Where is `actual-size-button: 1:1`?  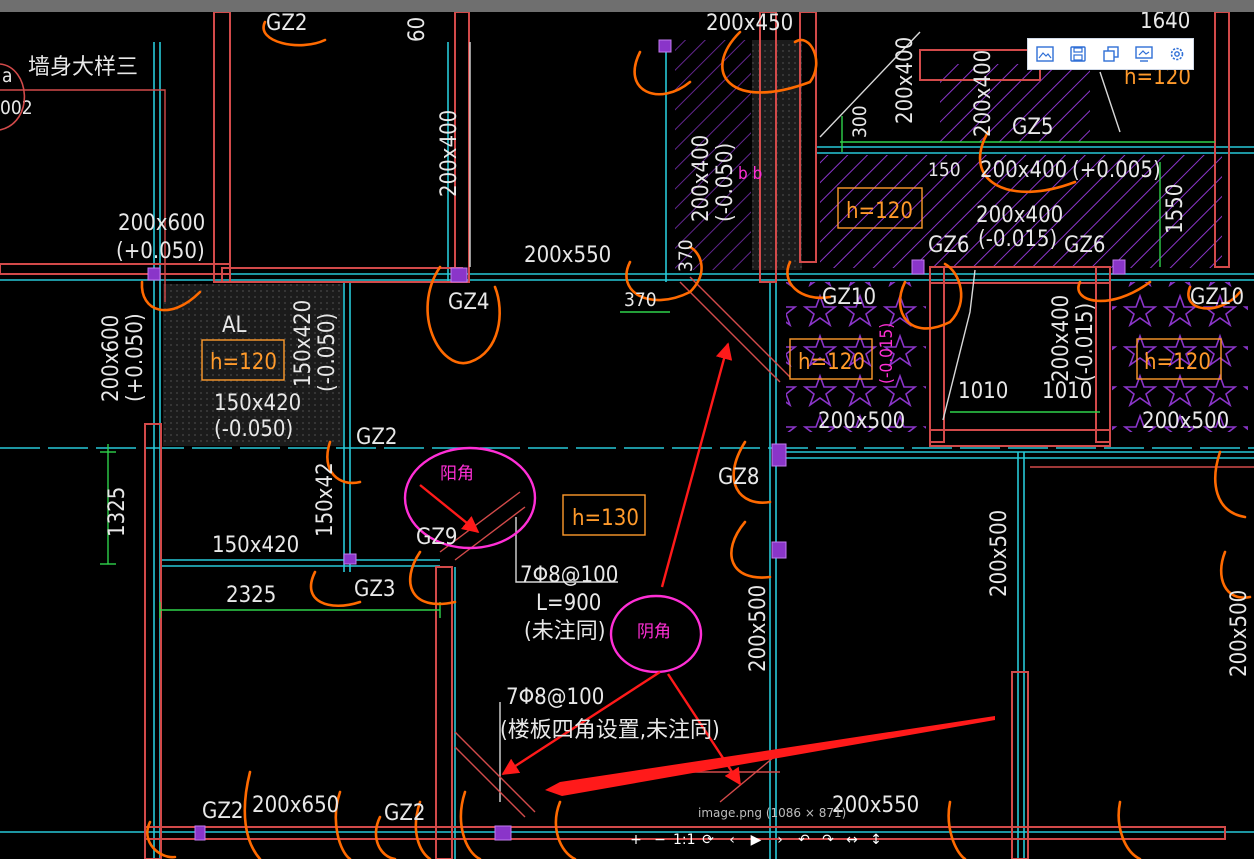 actual-size-button: 1:1 is located at coordinates (684, 840).